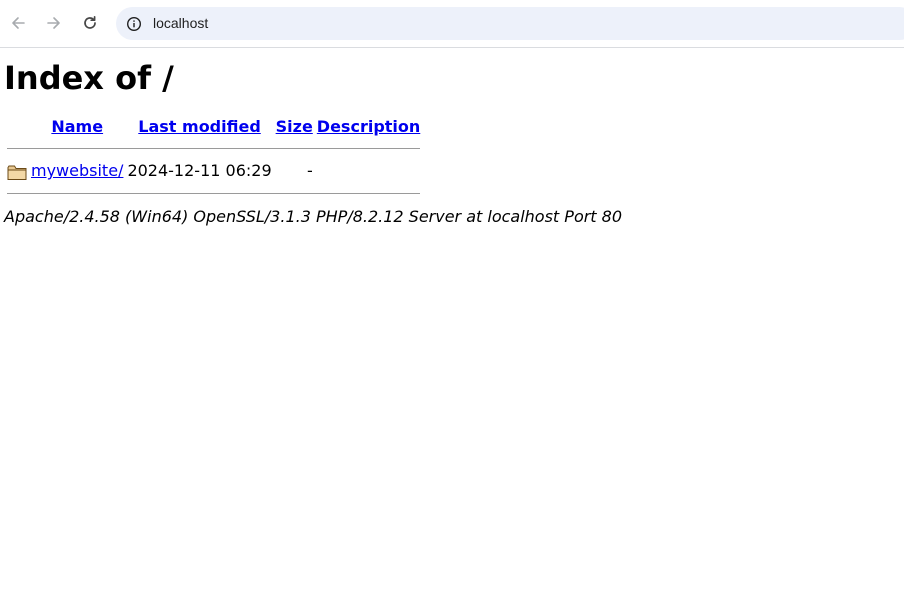  I want to click on table-row: mywebsite/ 2024-12-11 06:29 -, so click(213, 171).